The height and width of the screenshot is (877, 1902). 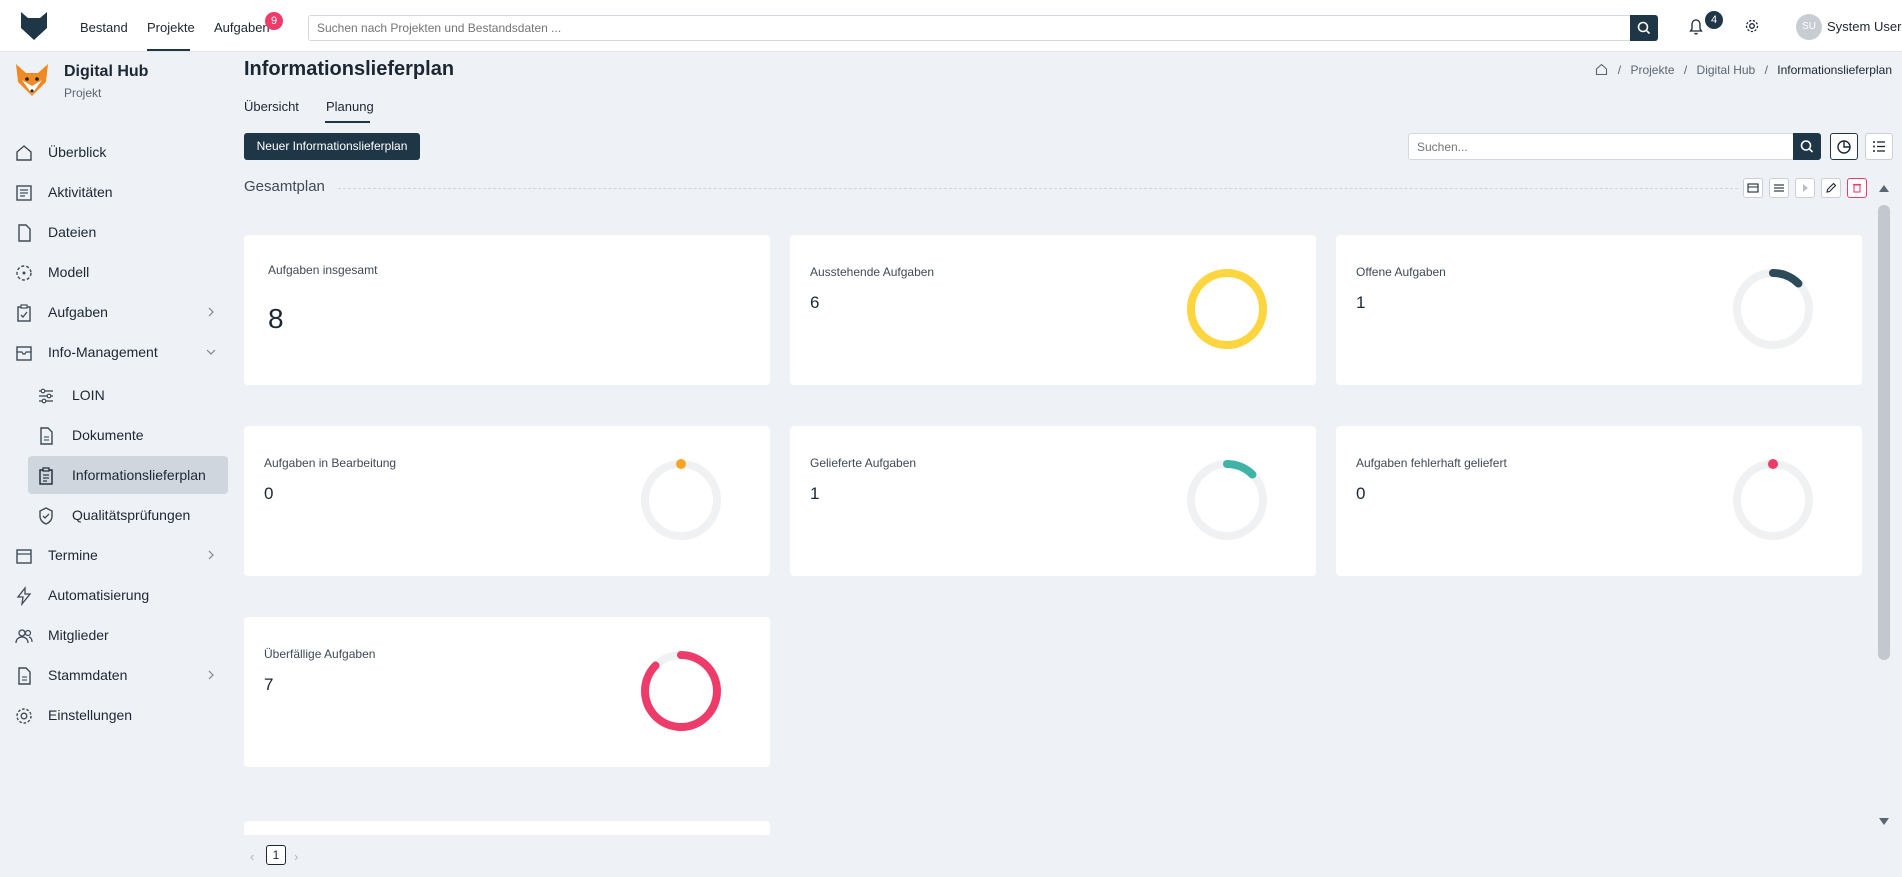 I want to click on sidebar-item-stammdaten: Stammdaten, so click(x=120, y=675).